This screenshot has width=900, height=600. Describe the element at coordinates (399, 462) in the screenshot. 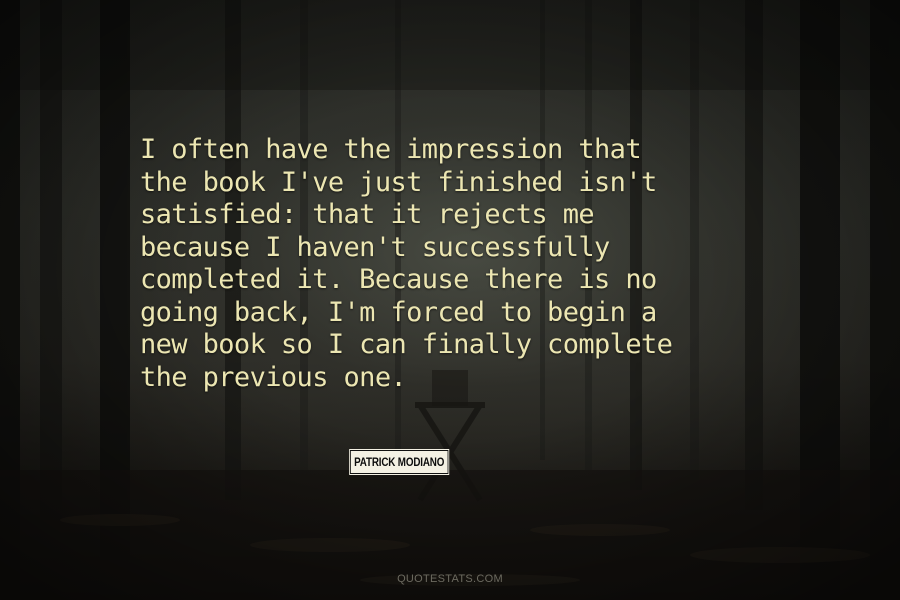

I see `author-label: PATRICK MODIANO` at that location.